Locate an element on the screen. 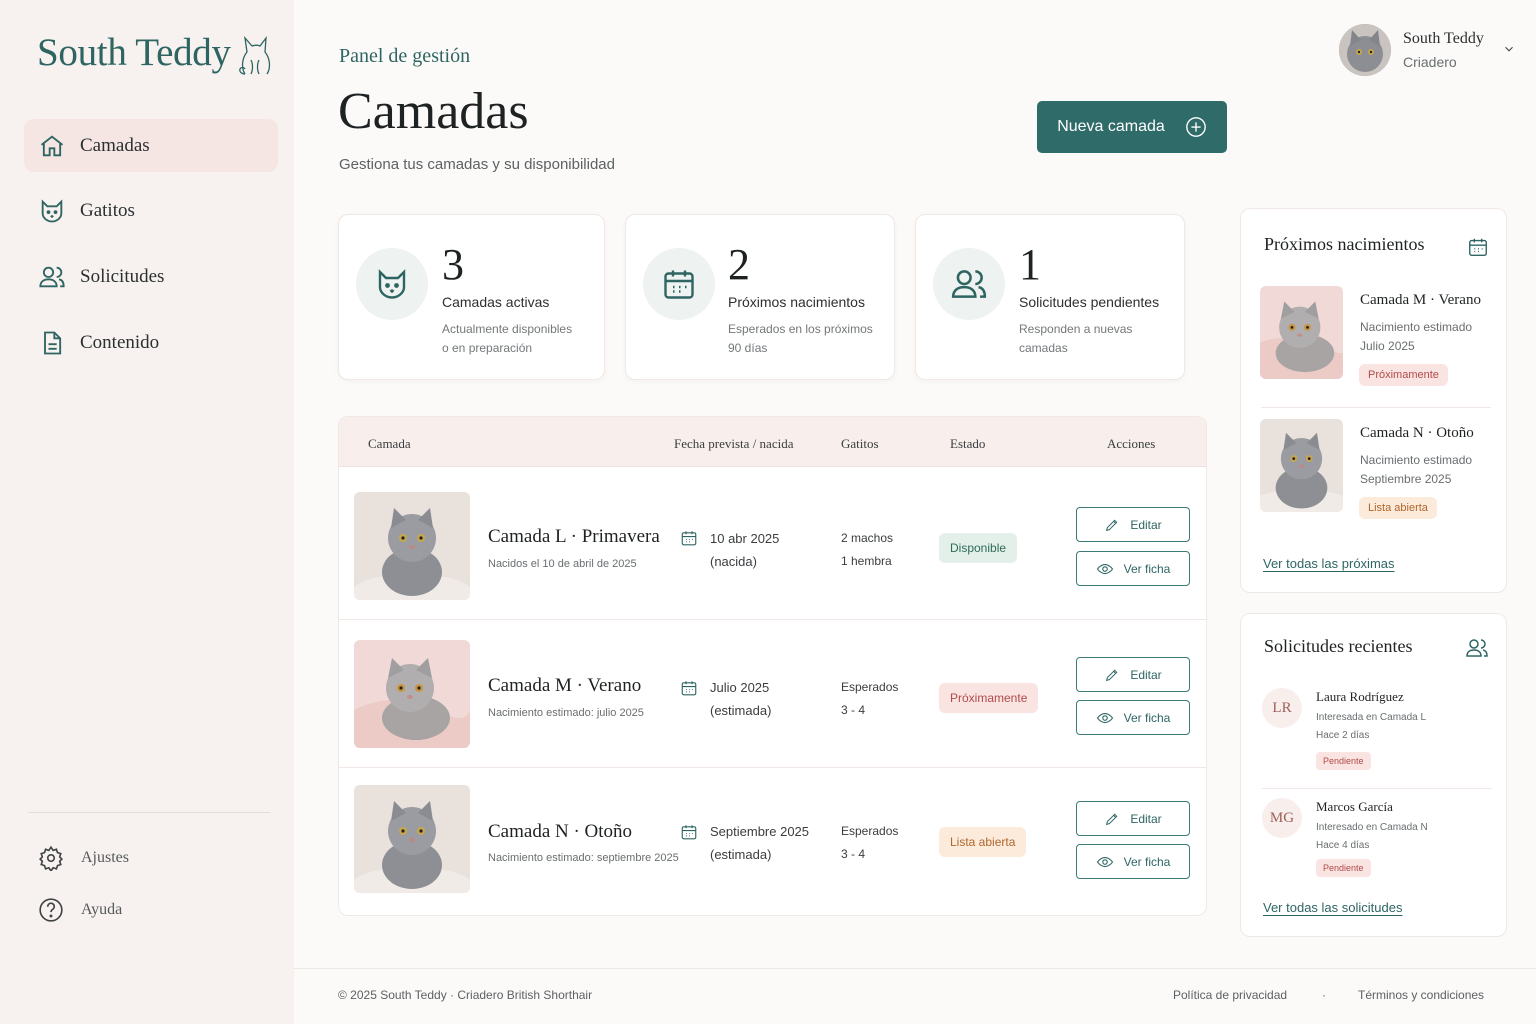  litter-name: Camada M · Verano is located at coordinates (565, 685).